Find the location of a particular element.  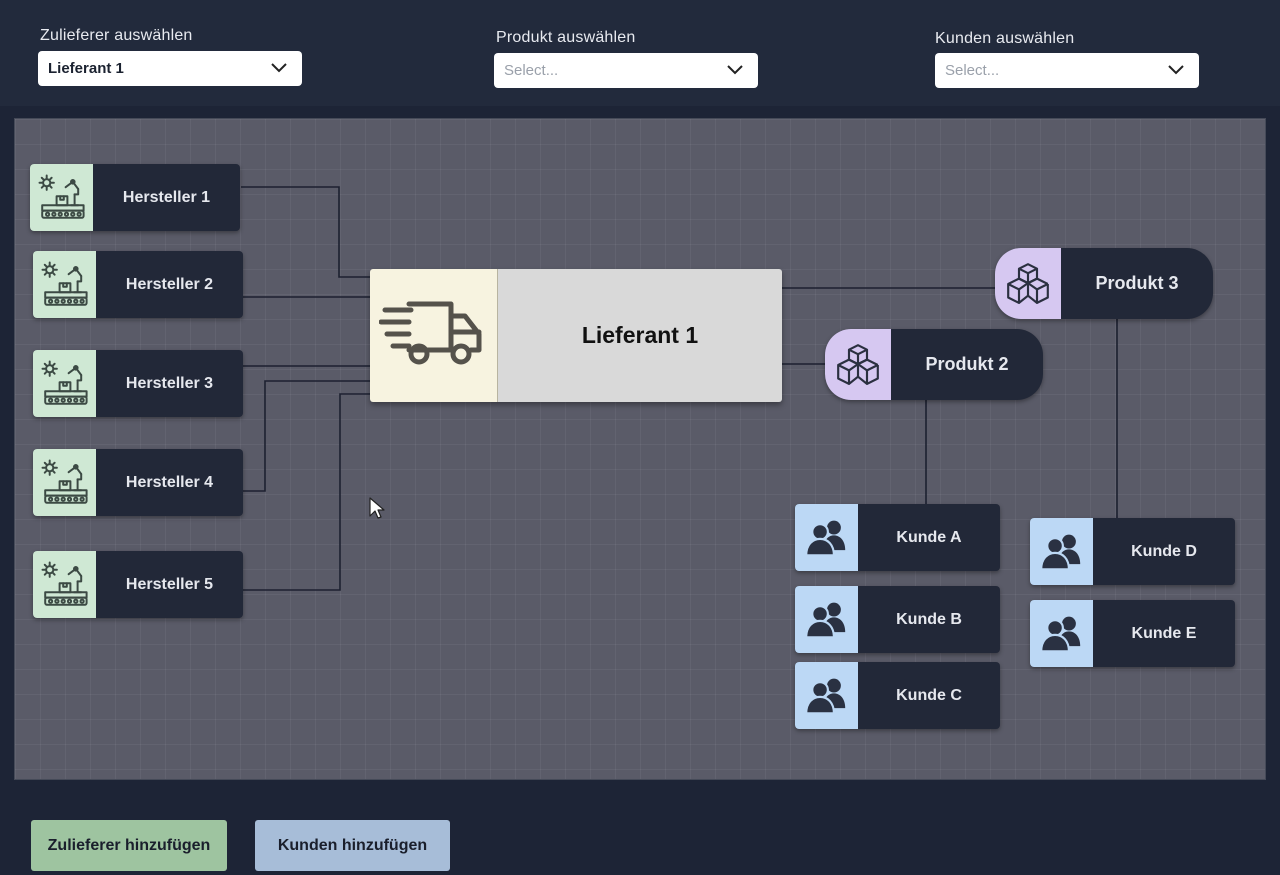

product-filter-label: Produkt auswählen is located at coordinates (566, 37).